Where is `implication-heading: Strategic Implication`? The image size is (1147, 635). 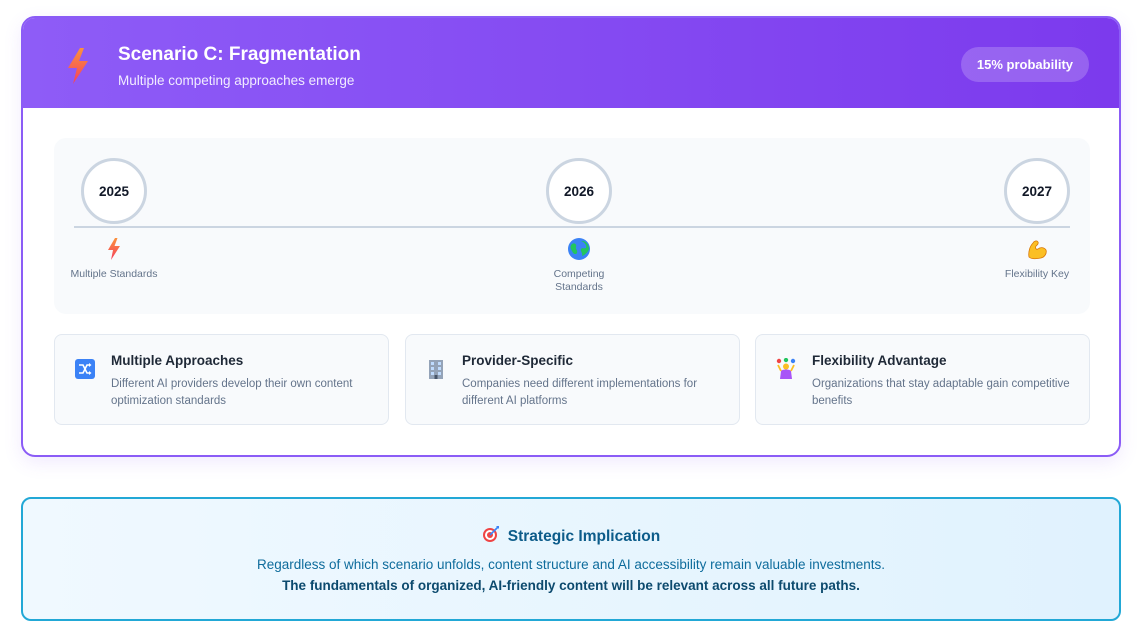
implication-heading: Strategic Implication is located at coordinates (571, 536).